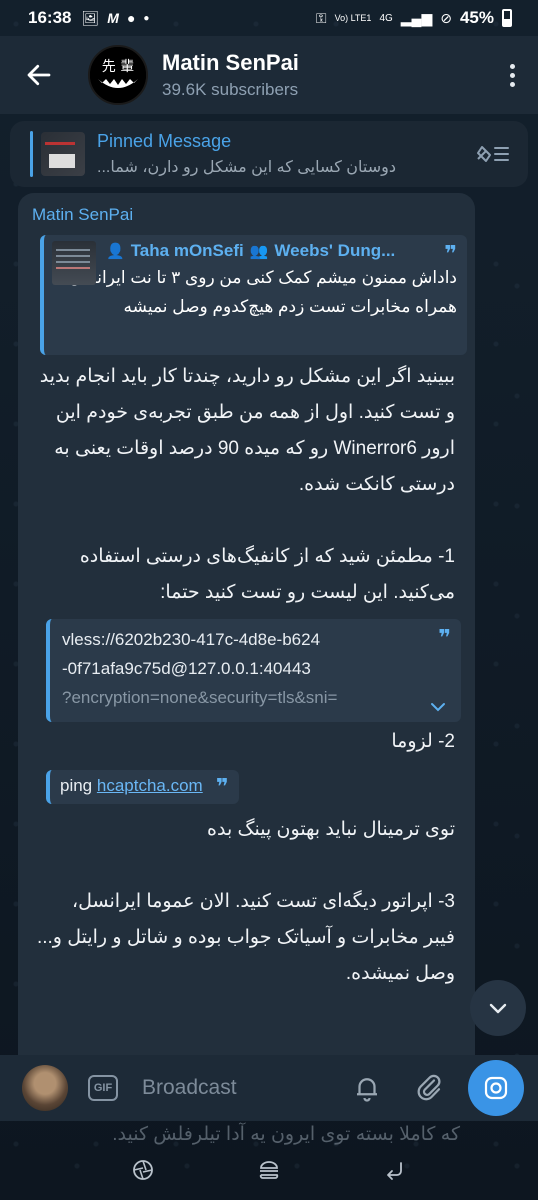 Image resolution: width=538 pixels, height=1200 pixels. Describe the element at coordinates (230, 62) in the screenshot. I see `channel-title: Matin SenPai` at that location.